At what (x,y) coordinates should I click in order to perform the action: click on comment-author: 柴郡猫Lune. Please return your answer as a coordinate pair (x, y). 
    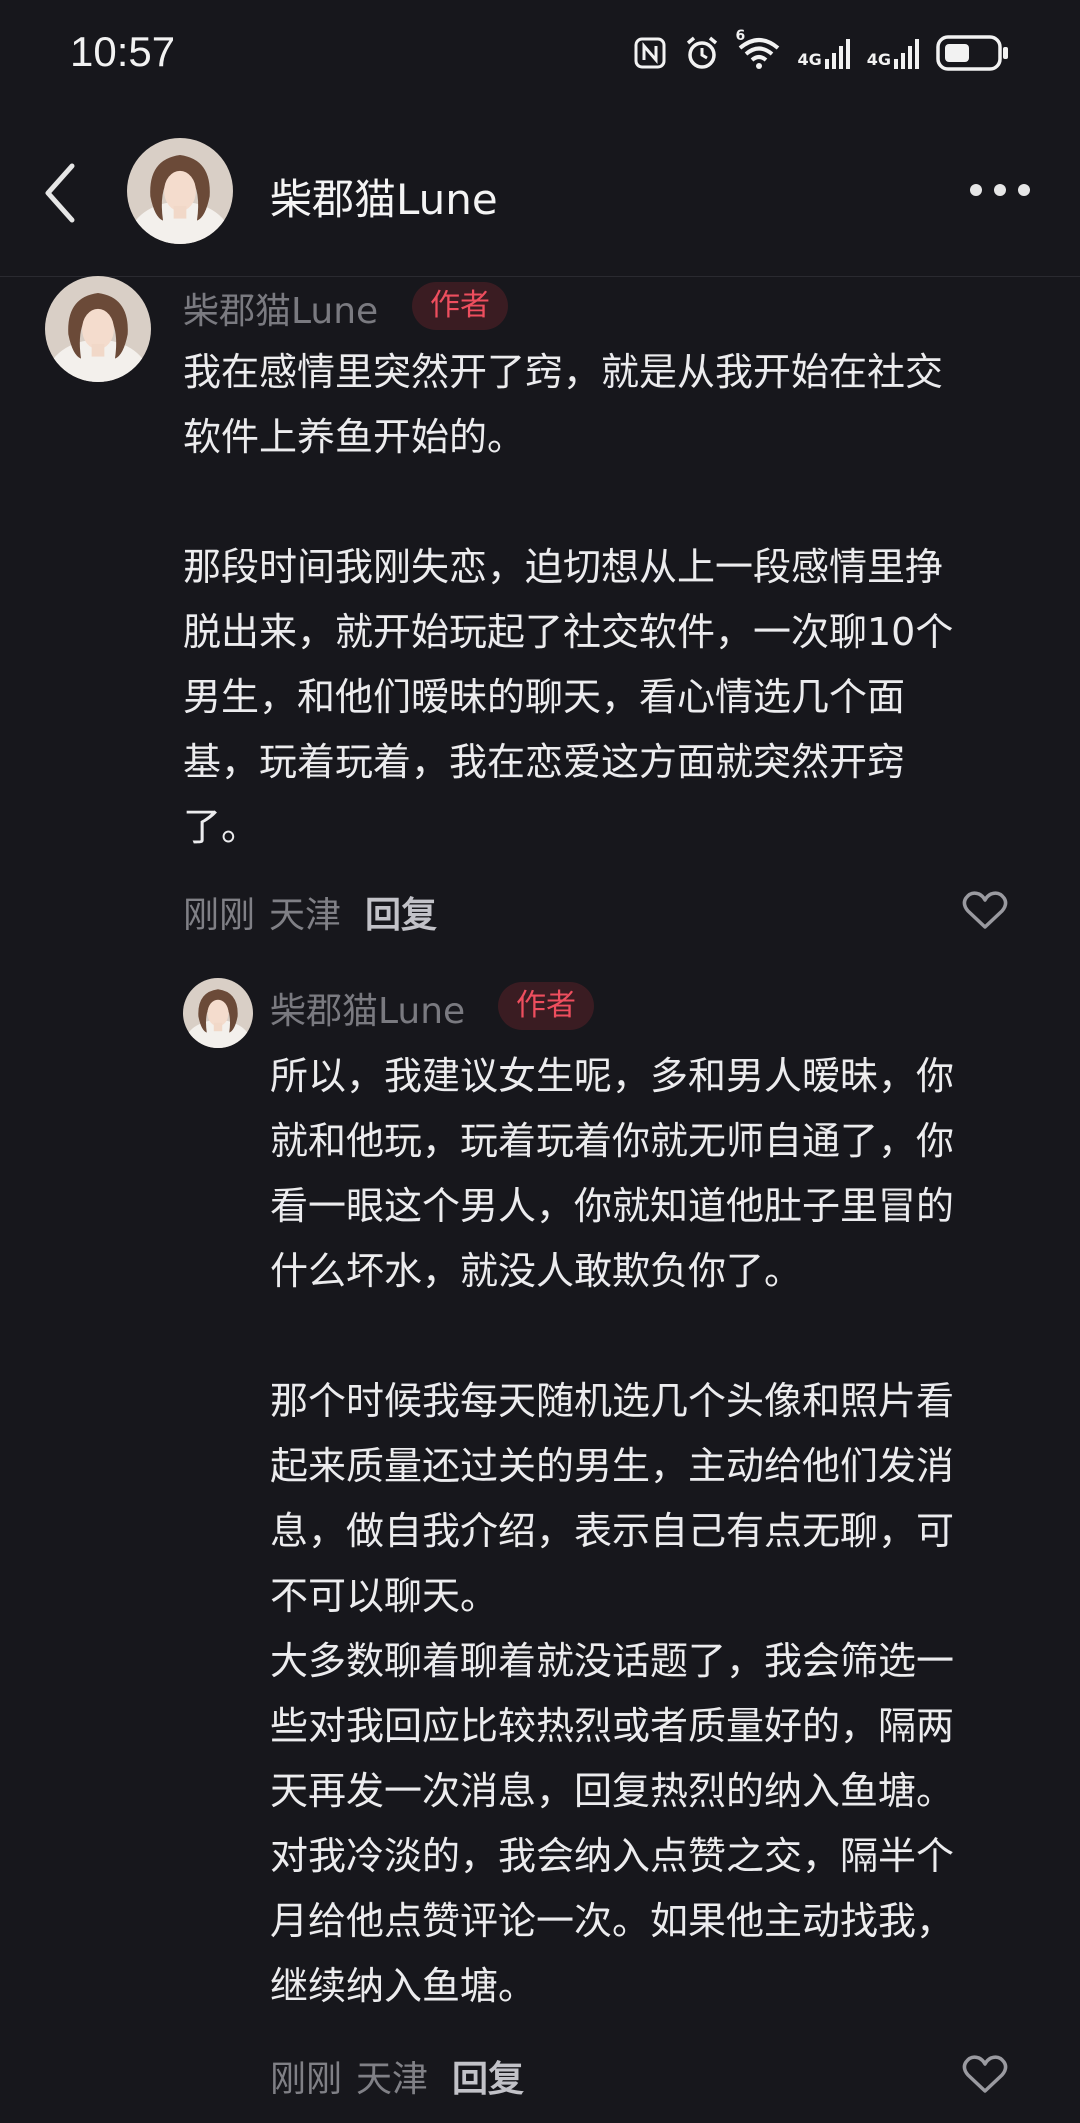
    Looking at the image, I should click on (280, 308).